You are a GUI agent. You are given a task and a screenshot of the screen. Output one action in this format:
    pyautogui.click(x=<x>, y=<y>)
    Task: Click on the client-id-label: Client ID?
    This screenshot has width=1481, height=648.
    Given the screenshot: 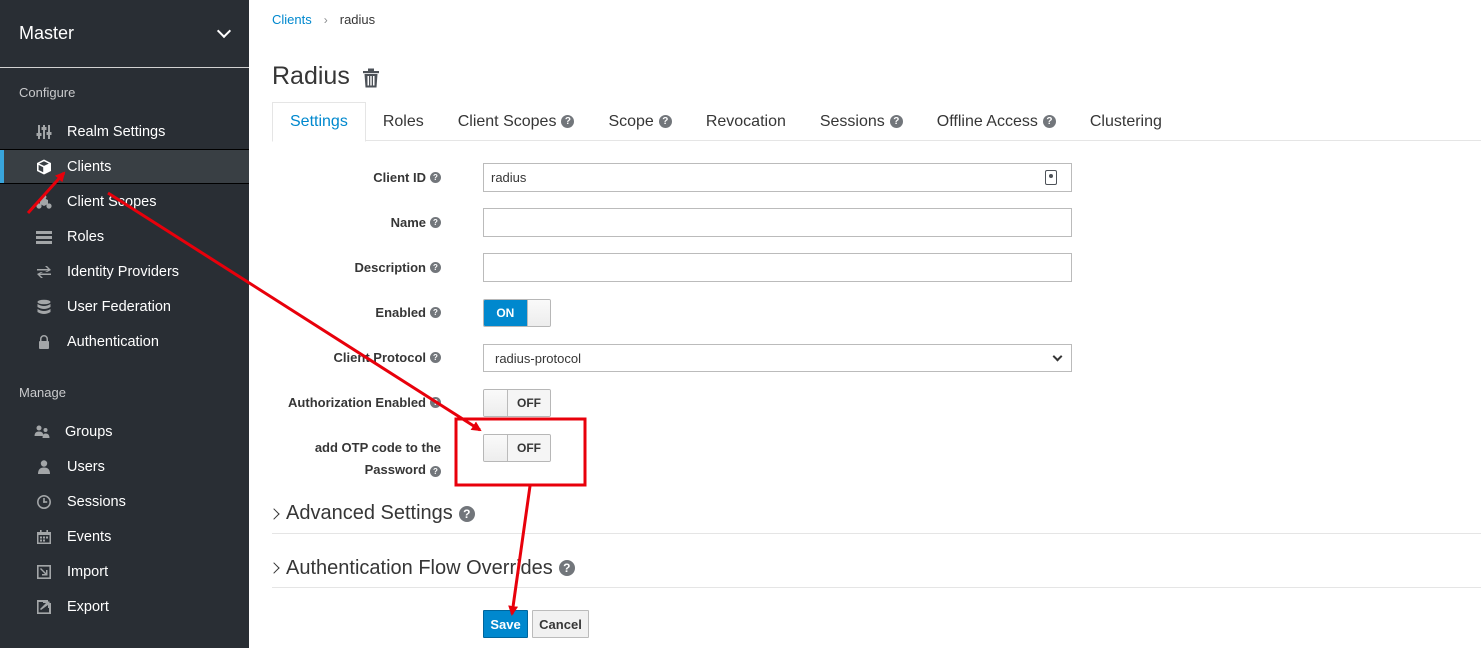 What is the action you would take?
    pyautogui.click(x=407, y=177)
    